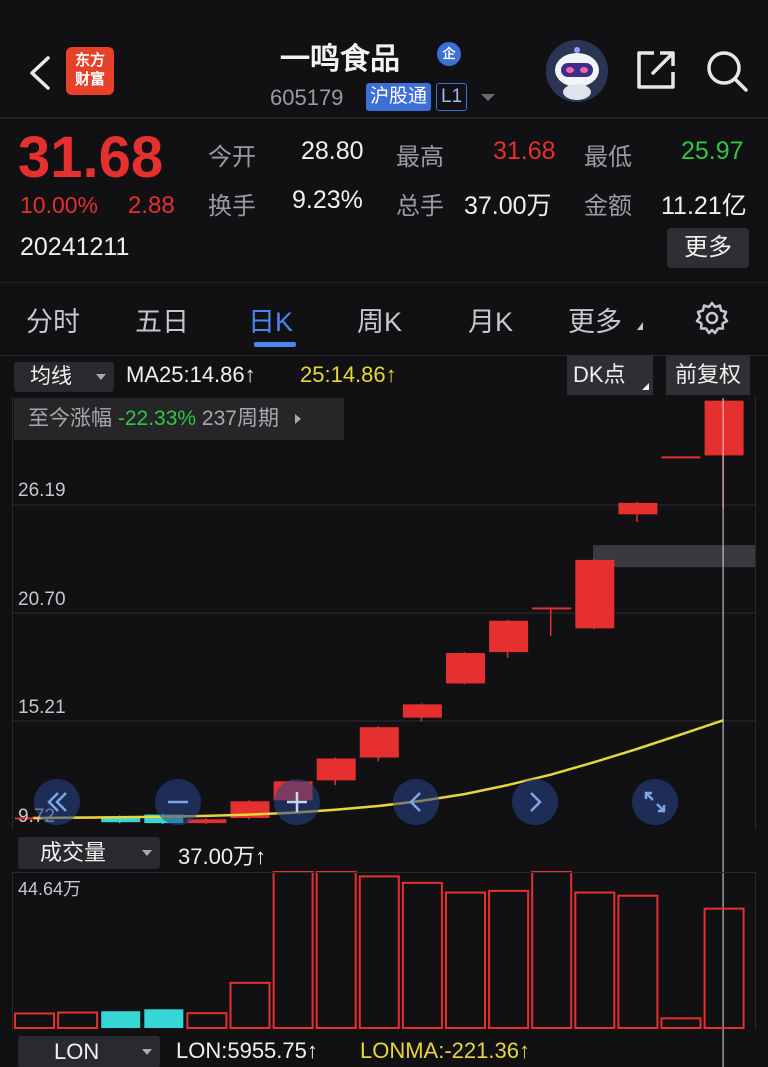 The width and height of the screenshot is (768, 1067). I want to click on volume-select-label: 成交量, so click(73, 852).